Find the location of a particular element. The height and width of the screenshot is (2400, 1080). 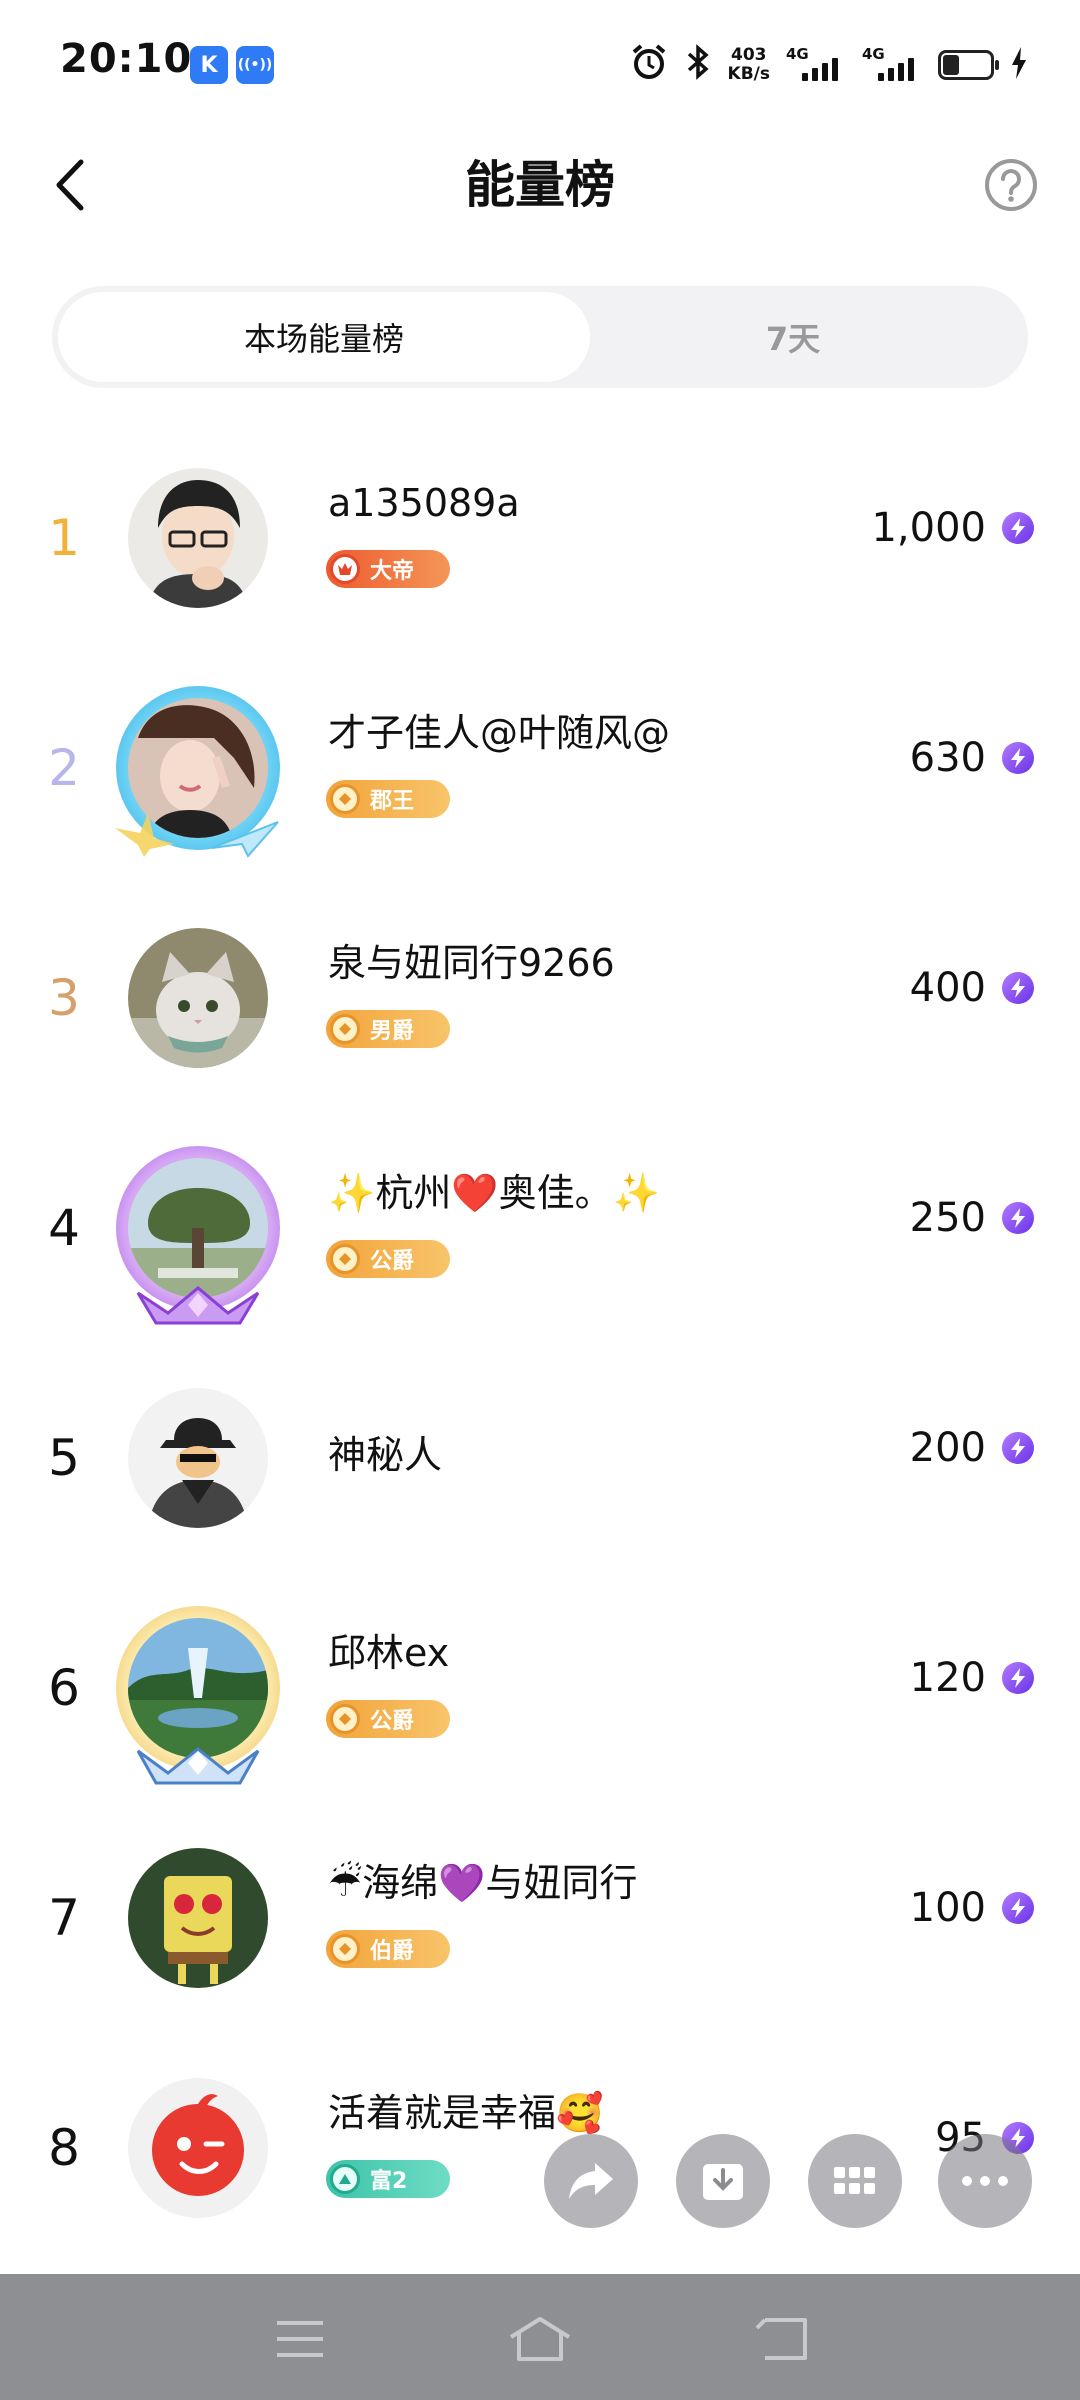

energy-score: 100 is located at coordinates (947, 1908).